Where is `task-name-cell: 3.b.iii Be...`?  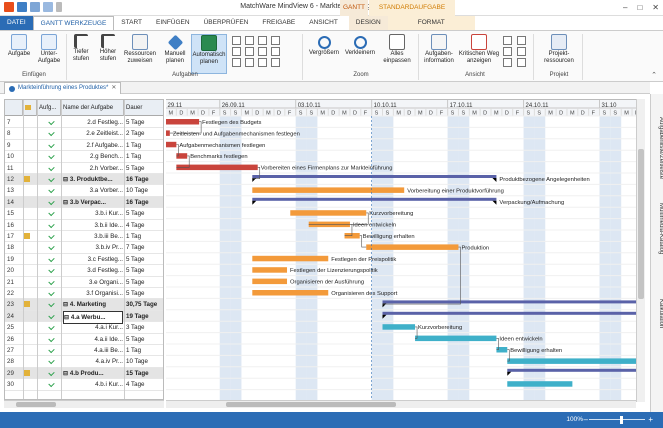 task-name-cell: 3.b.iii Be... is located at coordinates (93, 236).